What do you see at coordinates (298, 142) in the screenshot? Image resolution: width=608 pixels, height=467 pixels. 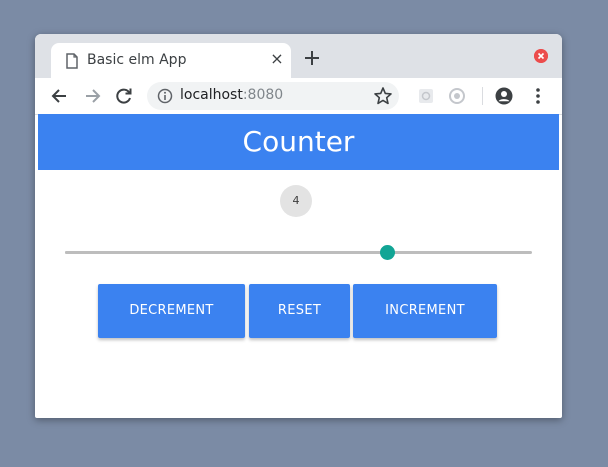 I see `page-title: Counter` at bounding box center [298, 142].